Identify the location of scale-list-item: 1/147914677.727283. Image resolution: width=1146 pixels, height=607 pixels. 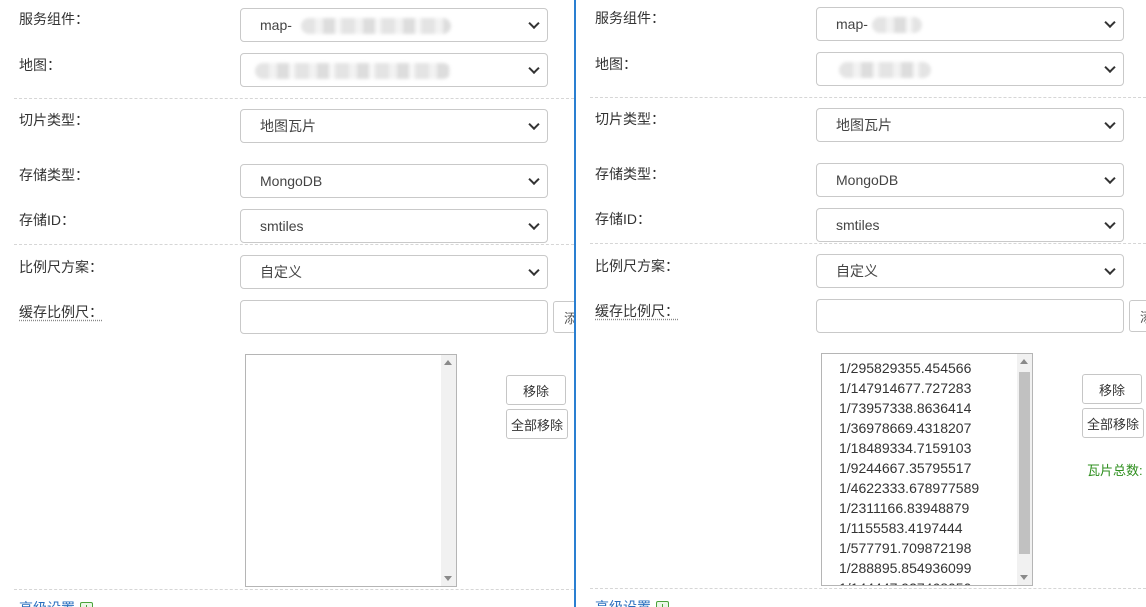
(919, 388).